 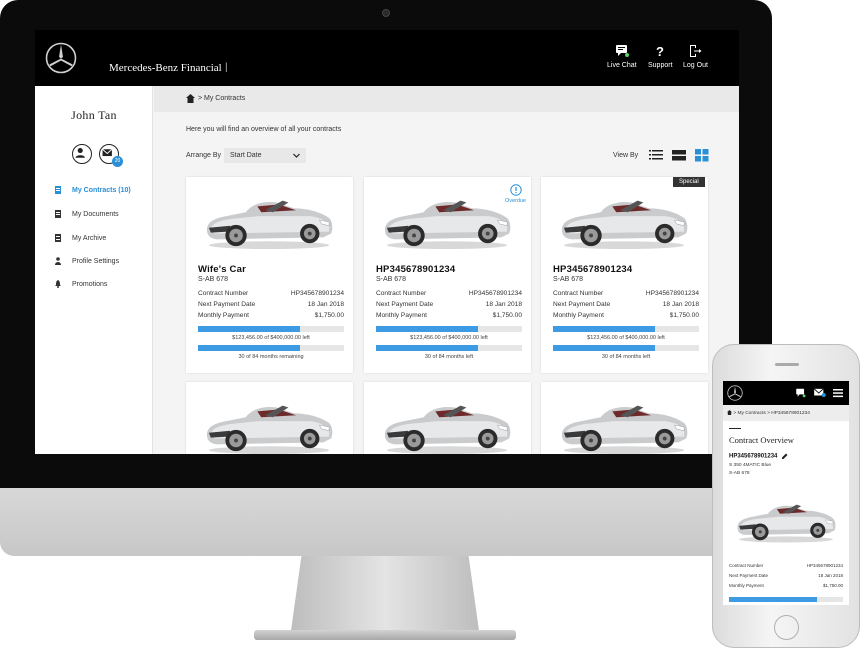 What do you see at coordinates (165, 68) in the screenshot?
I see `brand-name: Mercedes-Benz Financial` at bounding box center [165, 68].